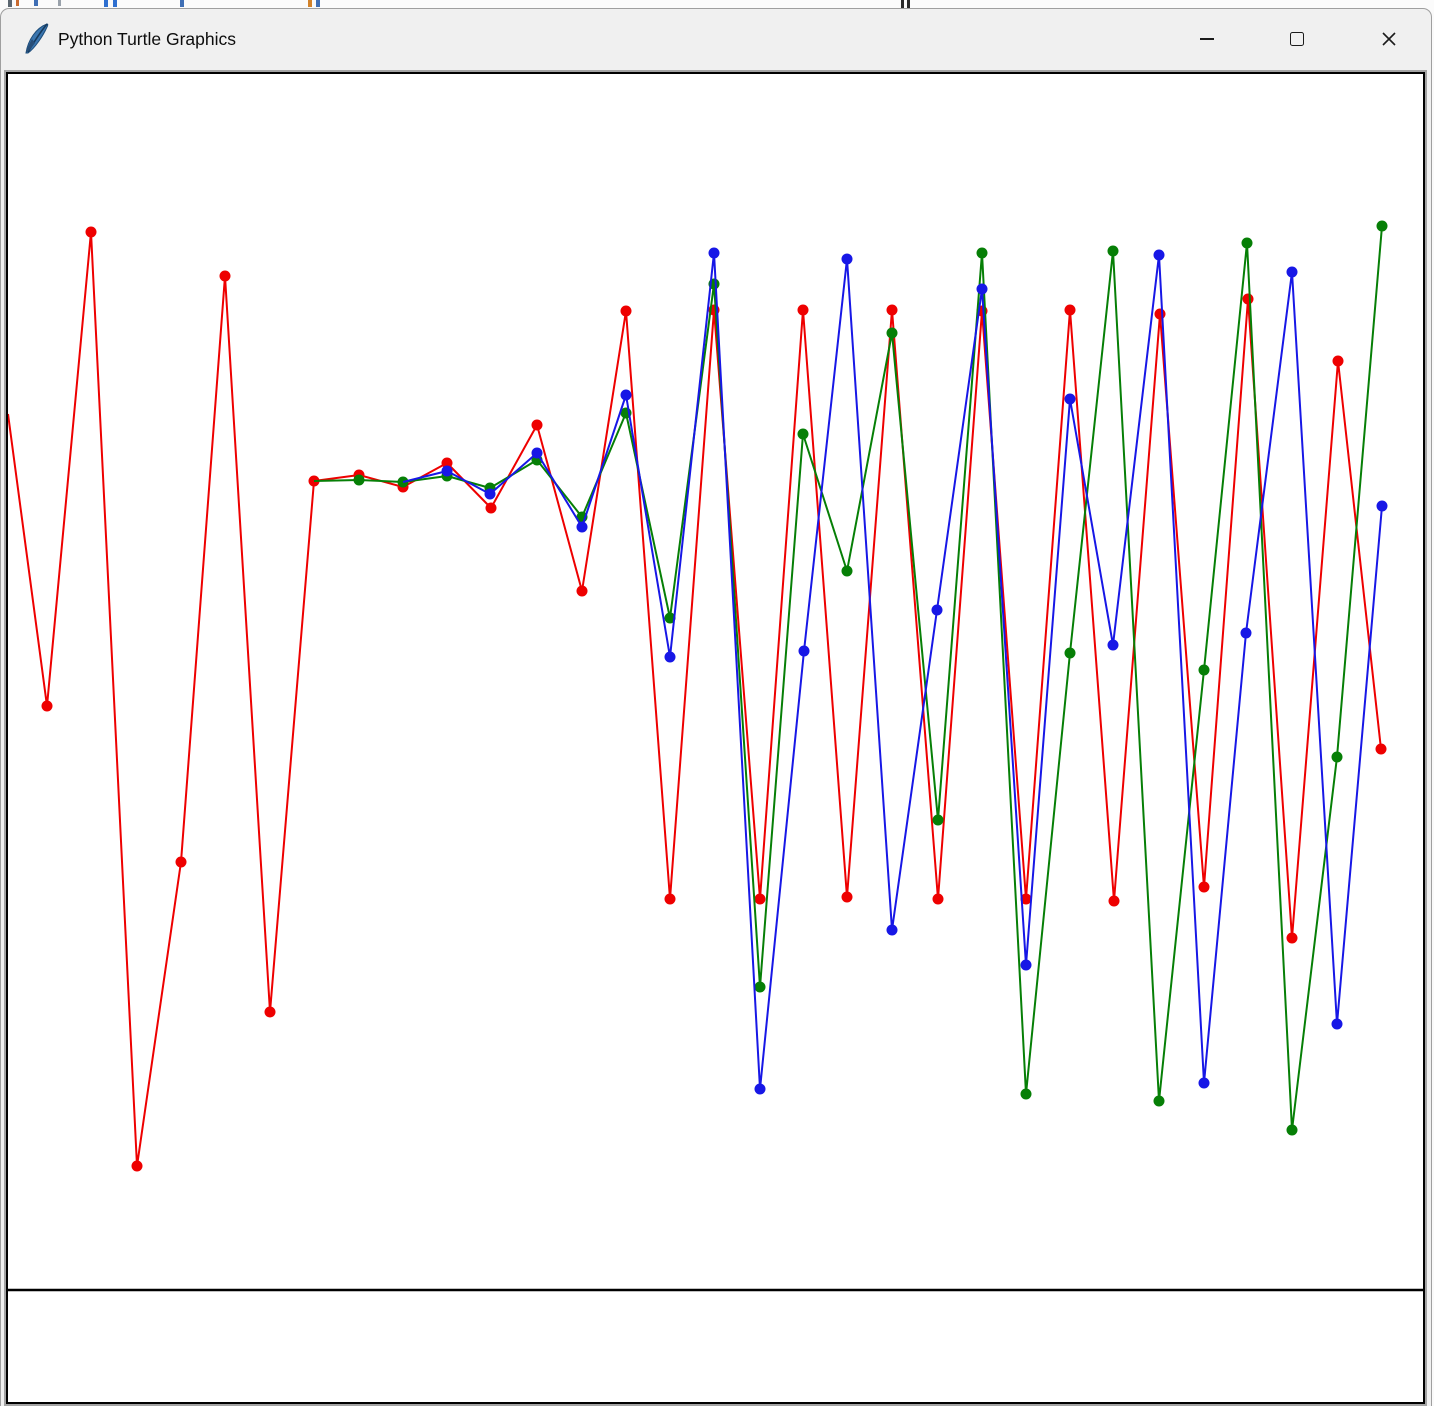  I want to click on maximize-icon, so click(1297, 39).